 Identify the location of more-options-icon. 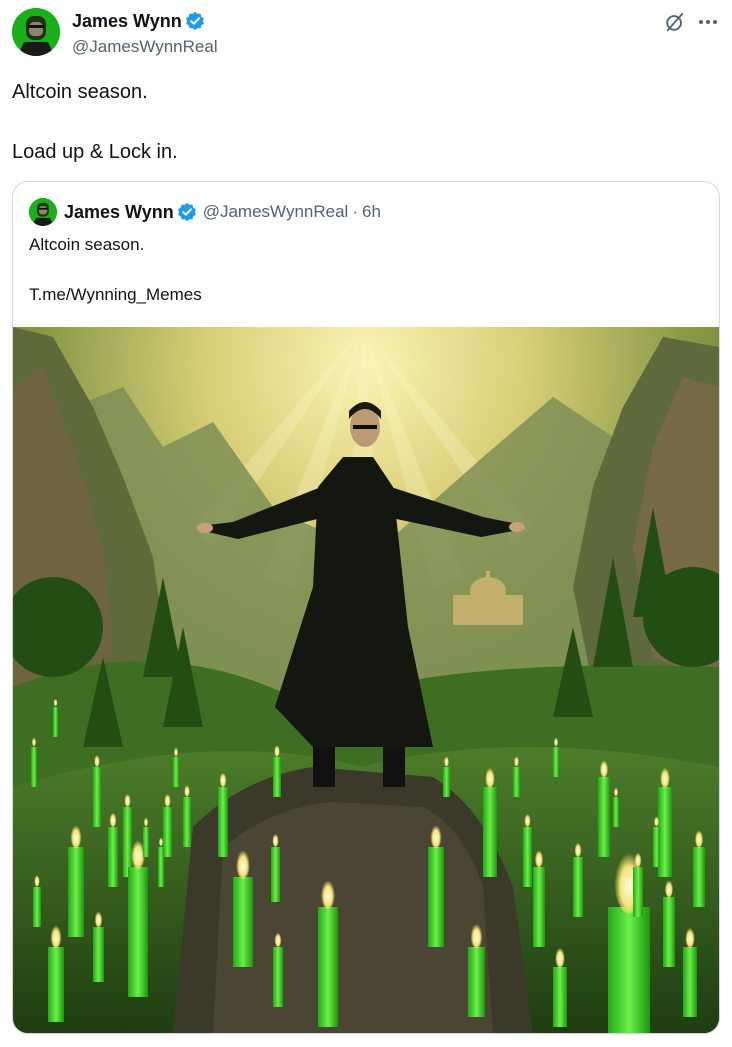
(708, 22).